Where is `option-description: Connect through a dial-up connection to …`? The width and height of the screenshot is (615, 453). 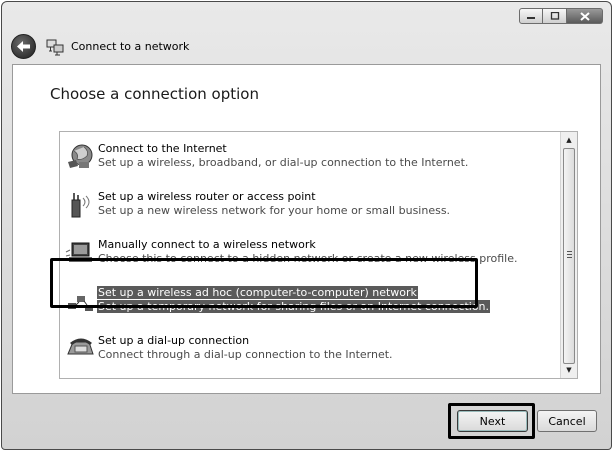
option-description: Connect through a dial-up connection to … is located at coordinates (245, 354).